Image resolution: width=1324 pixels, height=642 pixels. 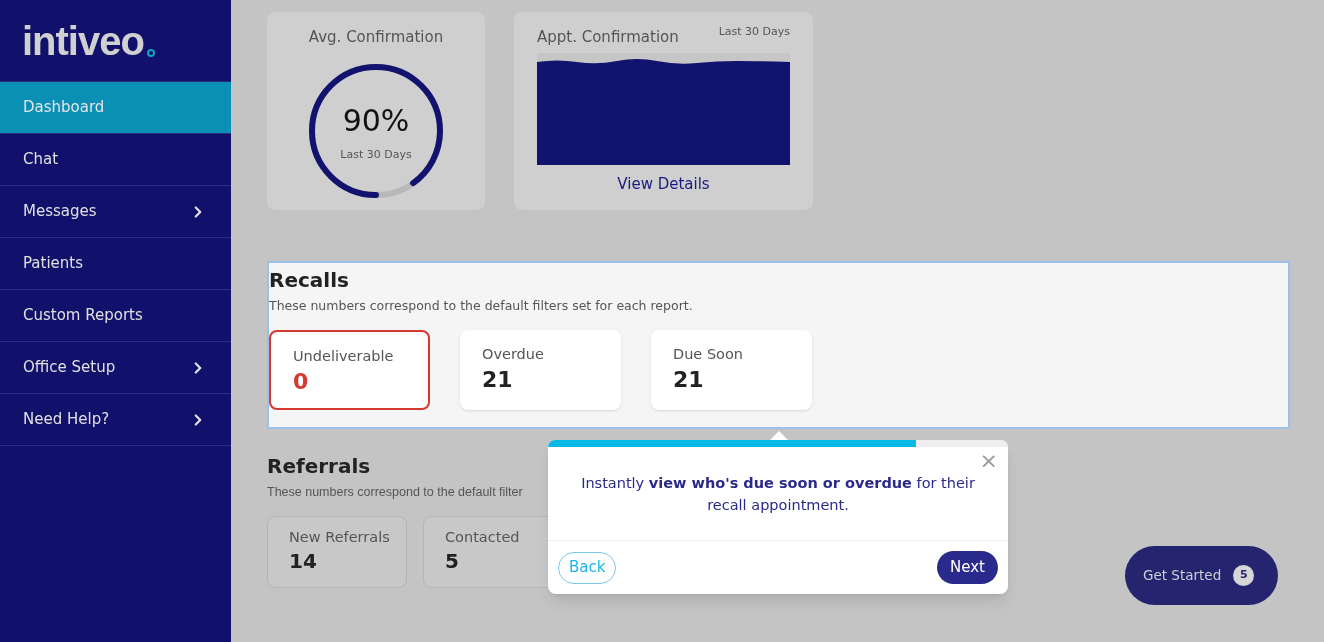 I want to click on popup-message: Instantly view who's due soon or overdue for their recall appointment., so click(x=778, y=494).